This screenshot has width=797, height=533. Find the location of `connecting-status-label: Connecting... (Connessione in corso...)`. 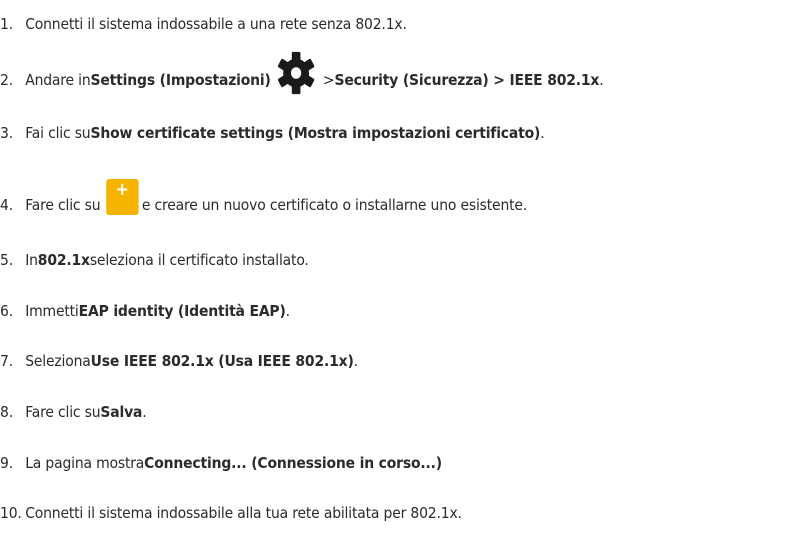

connecting-status-label: Connecting... (Connessione in corso...) is located at coordinates (293, 463).